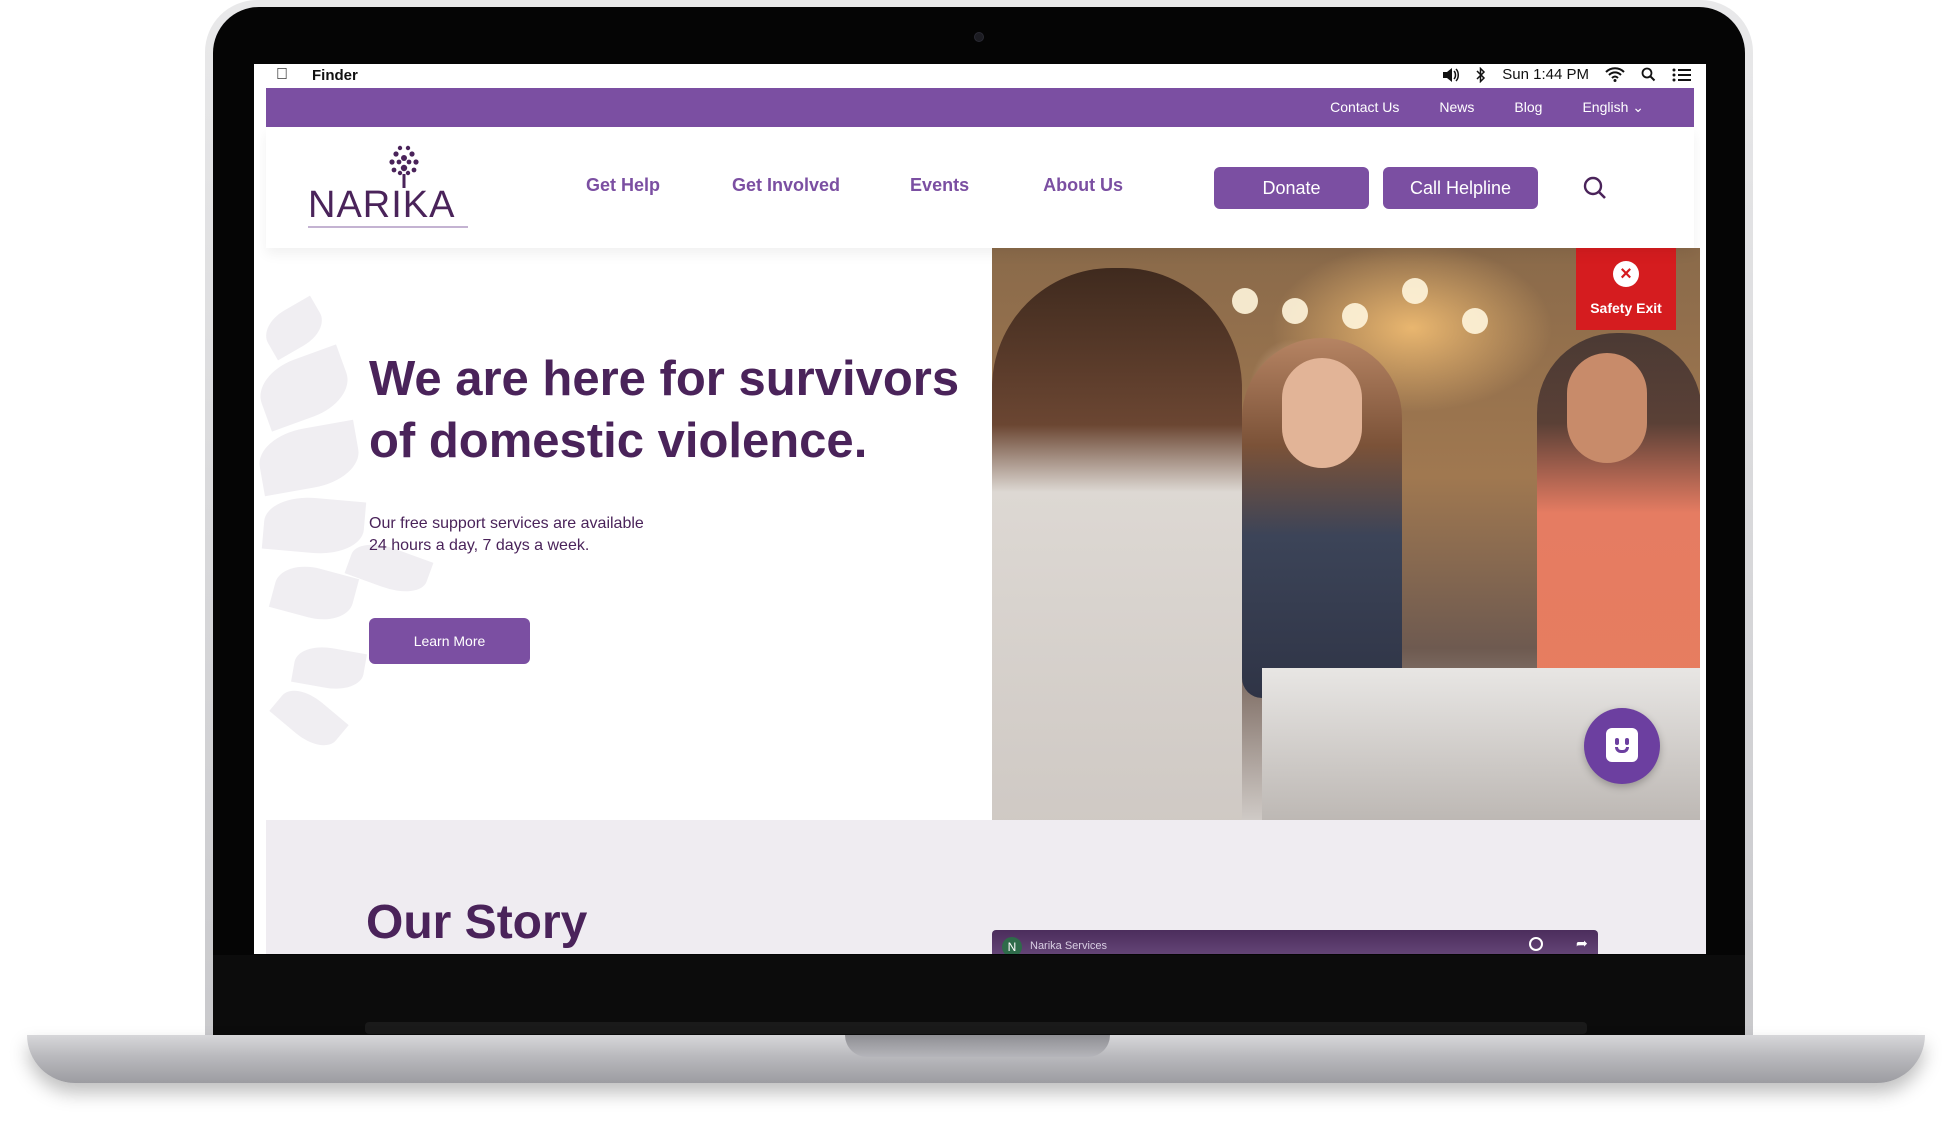  Describe the element at coordinates (1545, 74) in the screenshot. I see `clock-text: Sun 1:44 PM` at that location.